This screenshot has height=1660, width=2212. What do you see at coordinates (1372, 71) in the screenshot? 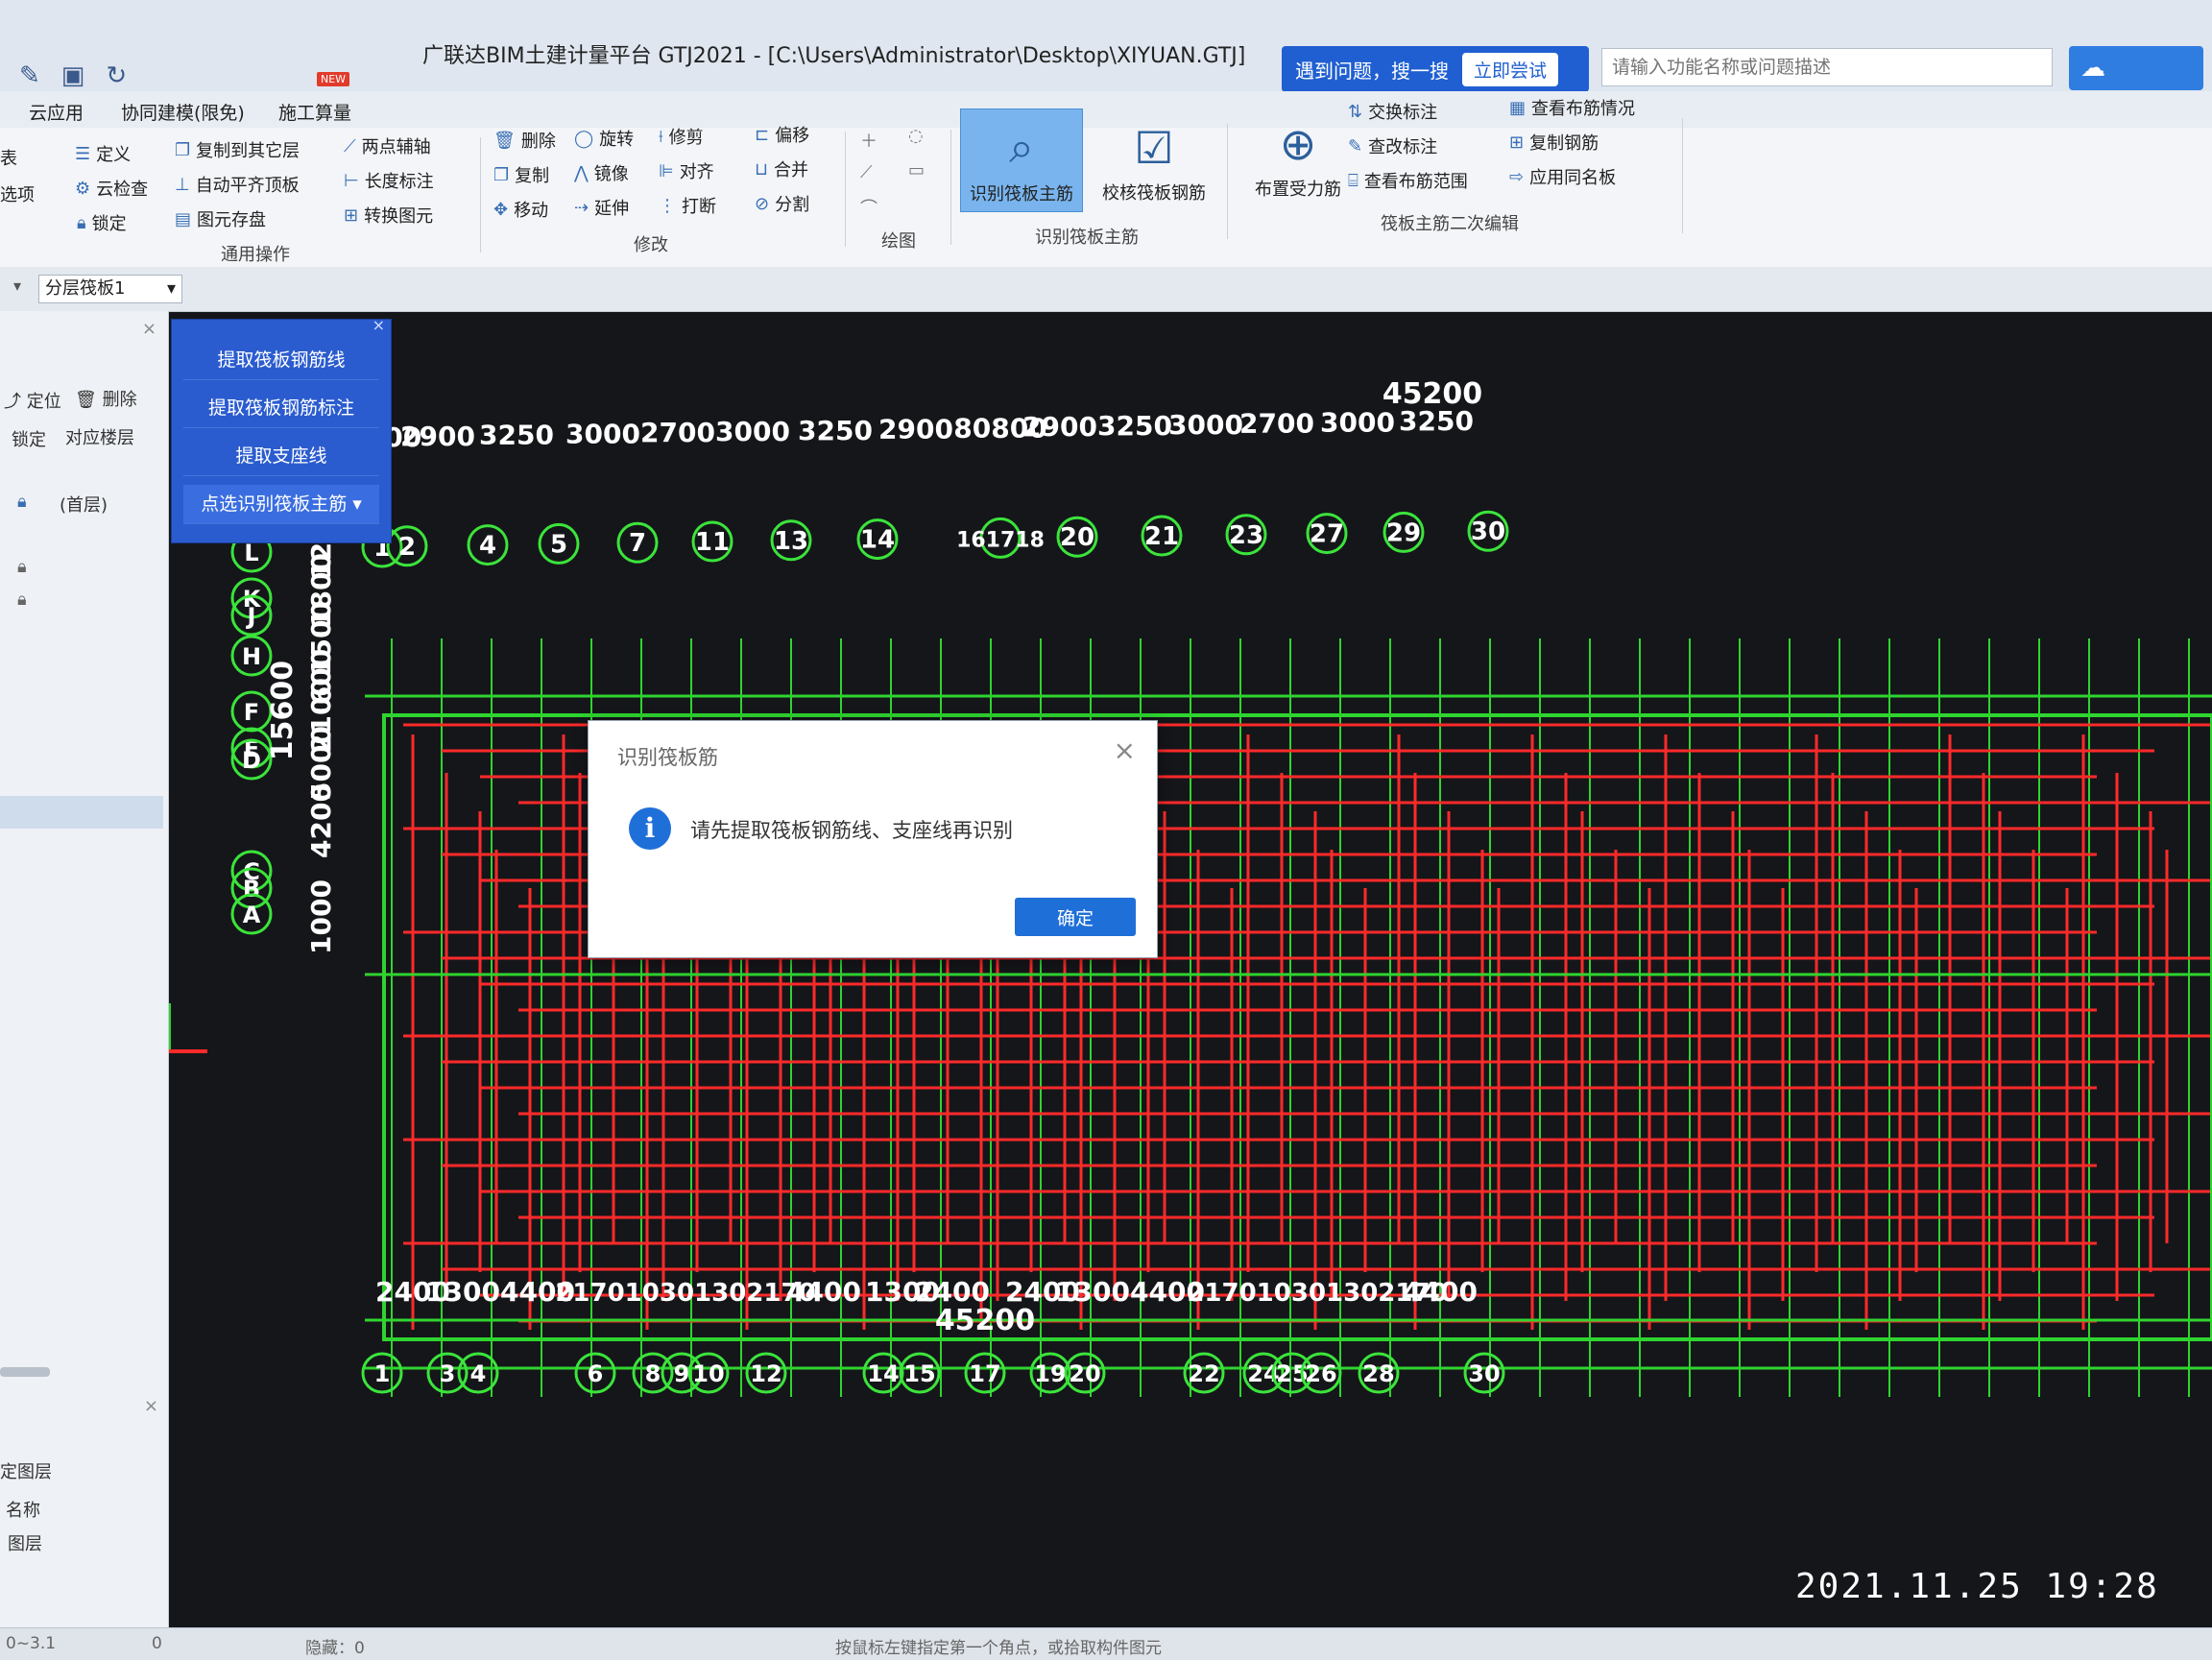
I see `help-label: 遇到问题，搜一搜` at bounding box center [1372, 71].